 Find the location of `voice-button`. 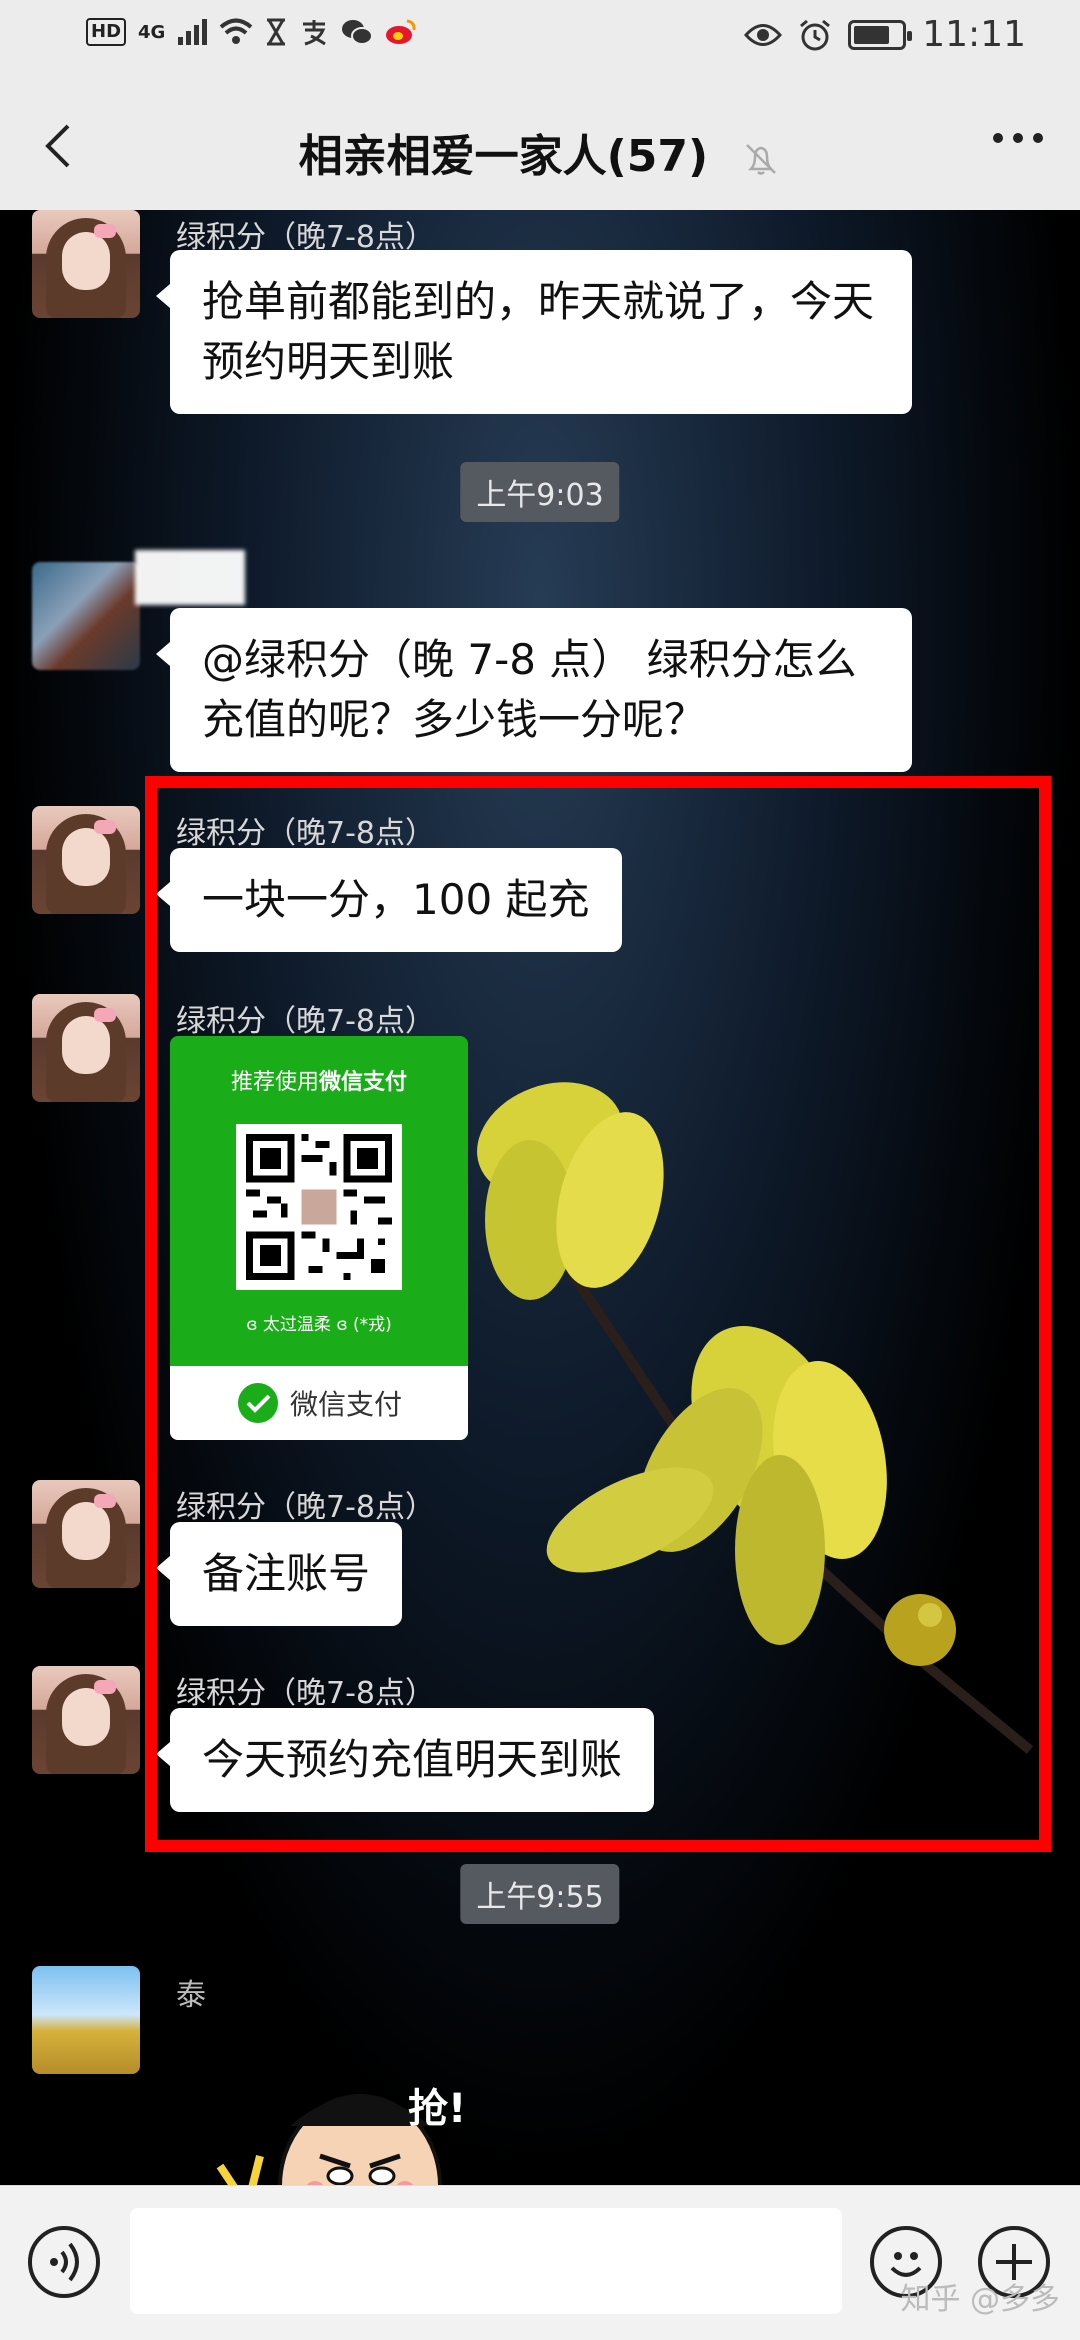

voice-button is located at coordinates (64, 2262).